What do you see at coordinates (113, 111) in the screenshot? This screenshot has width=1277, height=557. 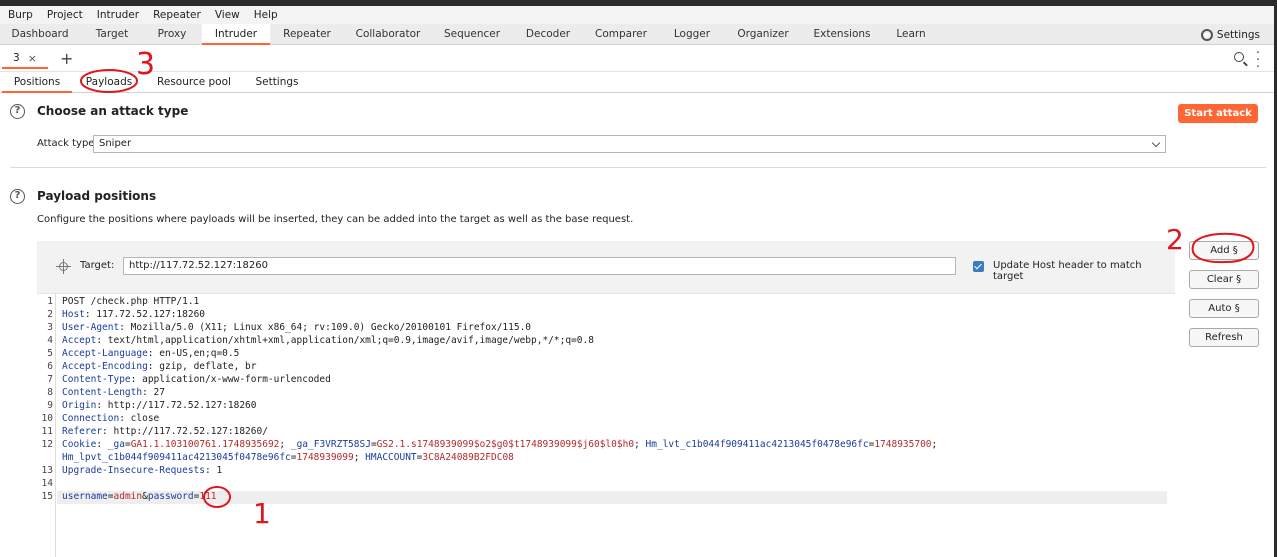 I see `attack-type-title: Choose an attack type` at bounding box center [113, 111].